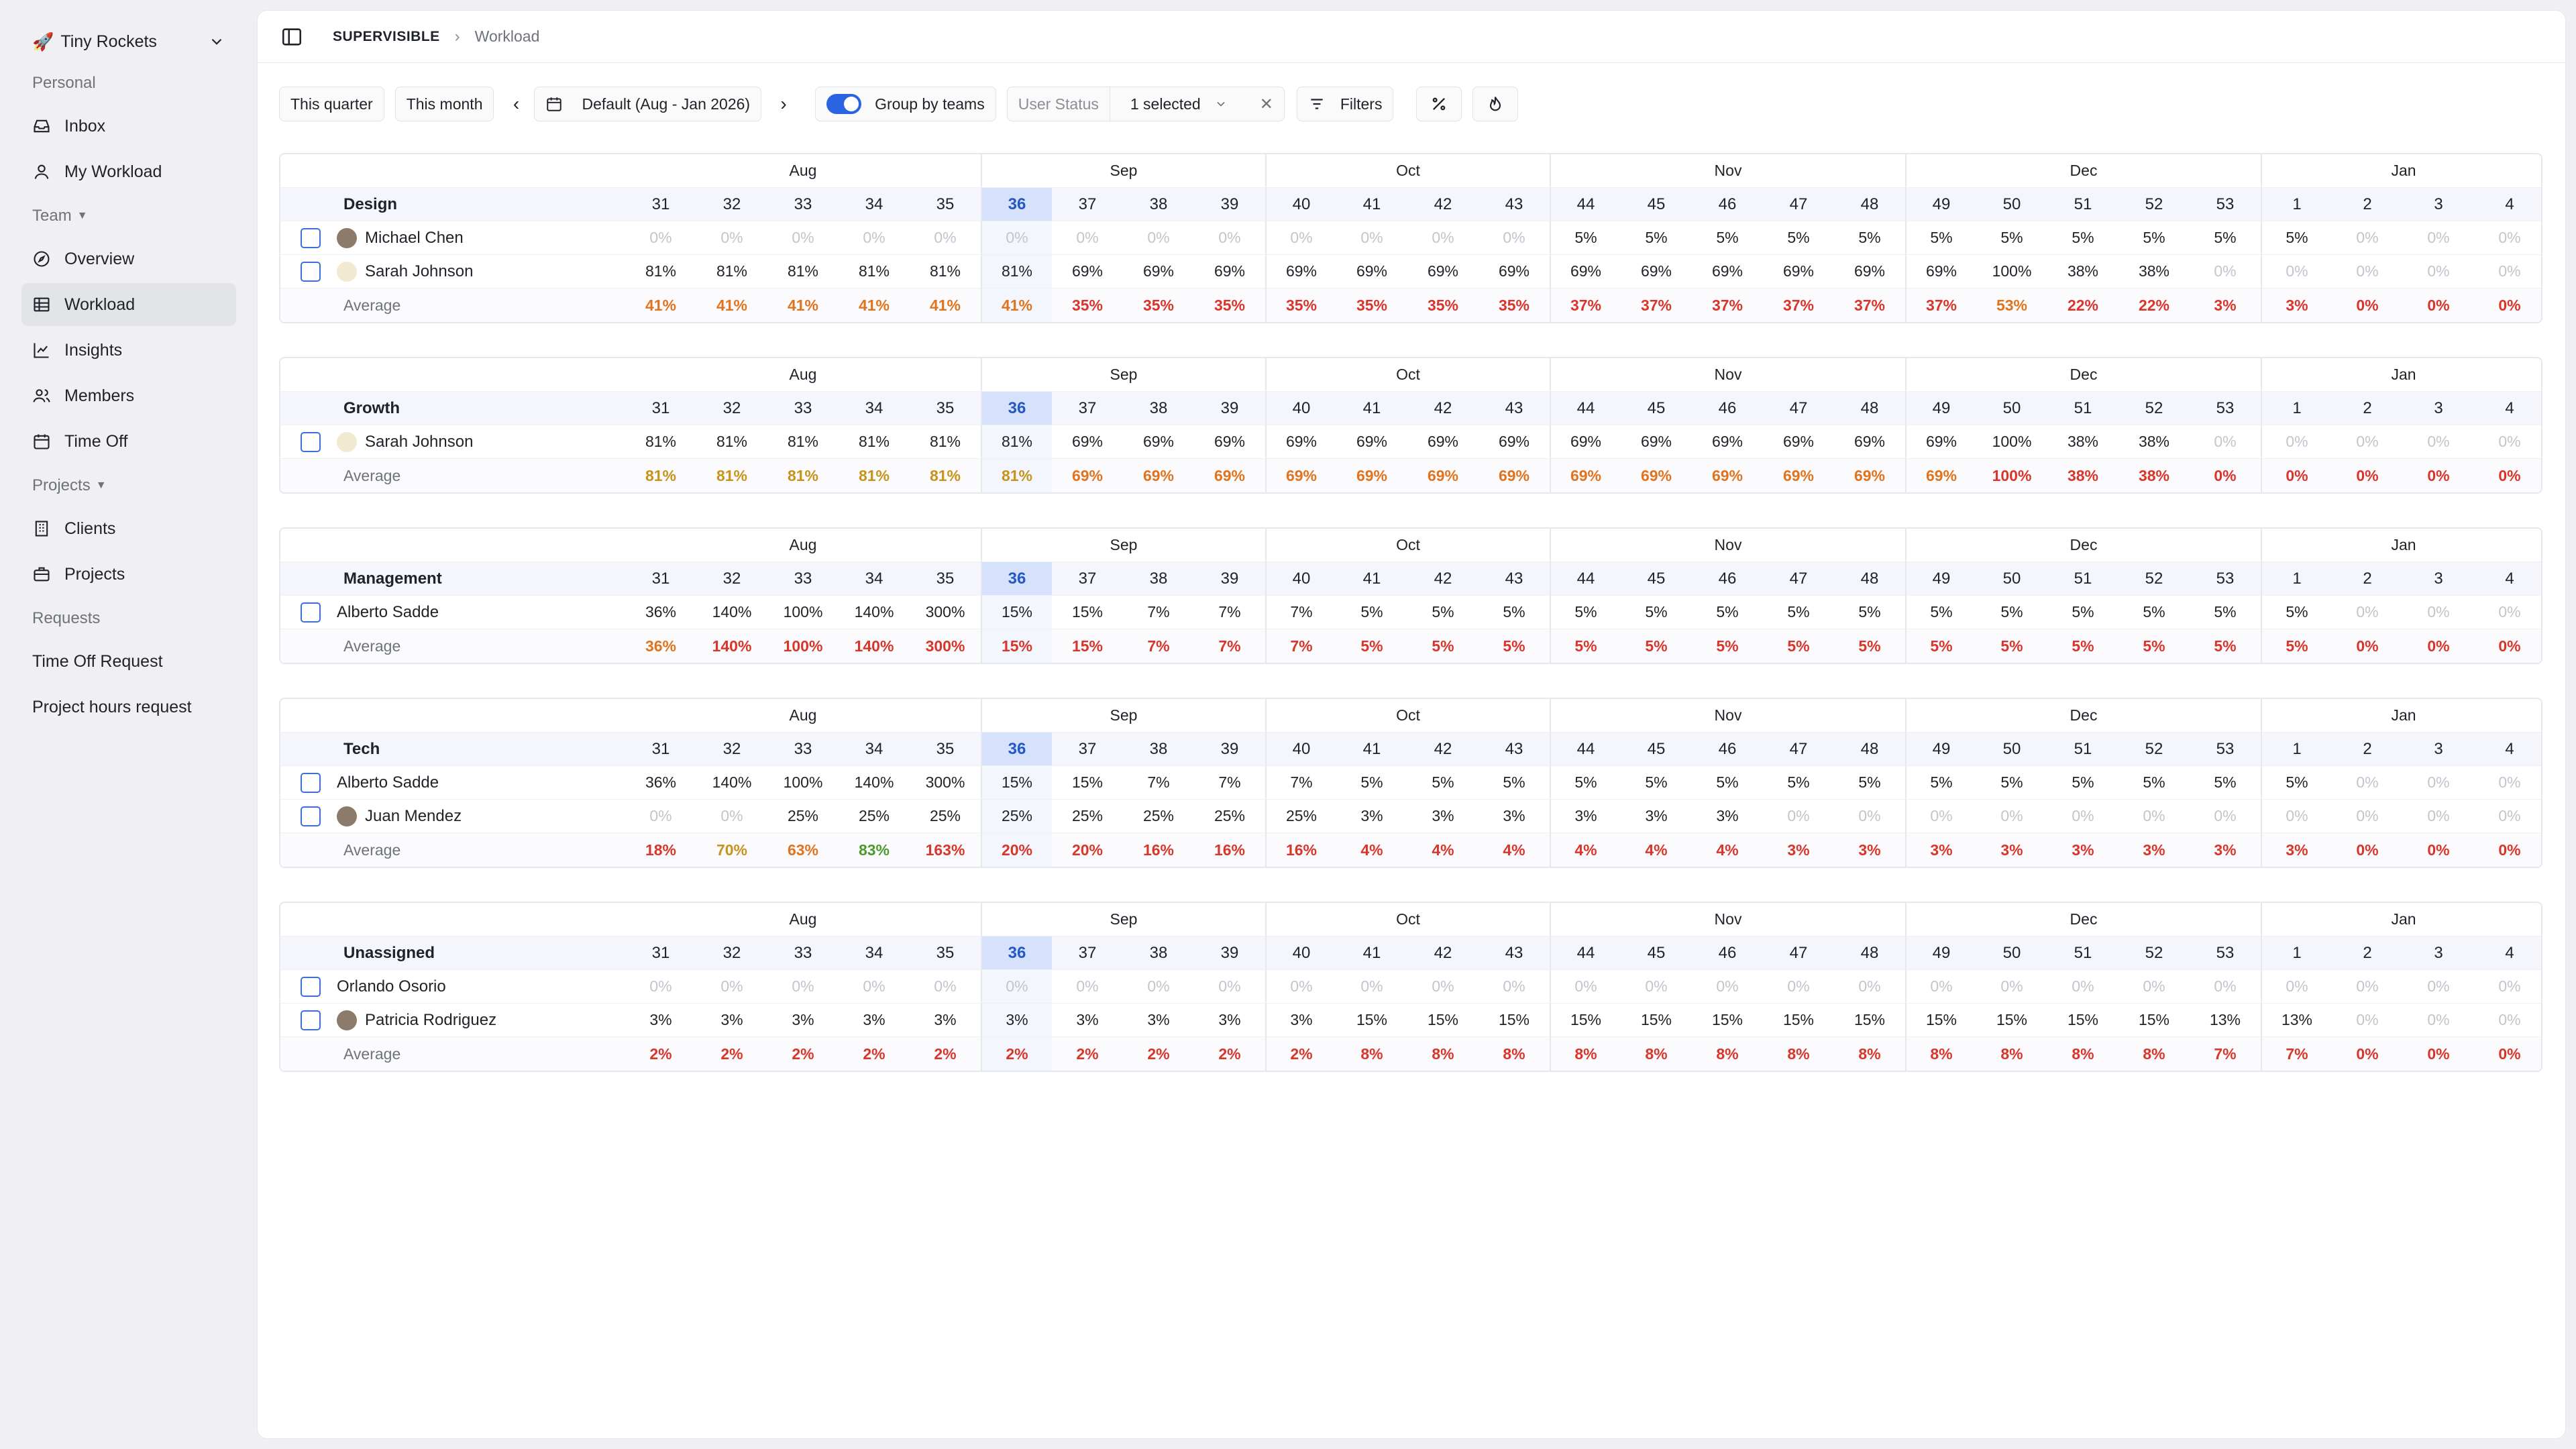 Image resolution: width=2576 pixels, height=1449 pixels. Describe the element at coordinates (391, 986) in the screenshot. I see `member-name: Orlando Osorio` at that location.